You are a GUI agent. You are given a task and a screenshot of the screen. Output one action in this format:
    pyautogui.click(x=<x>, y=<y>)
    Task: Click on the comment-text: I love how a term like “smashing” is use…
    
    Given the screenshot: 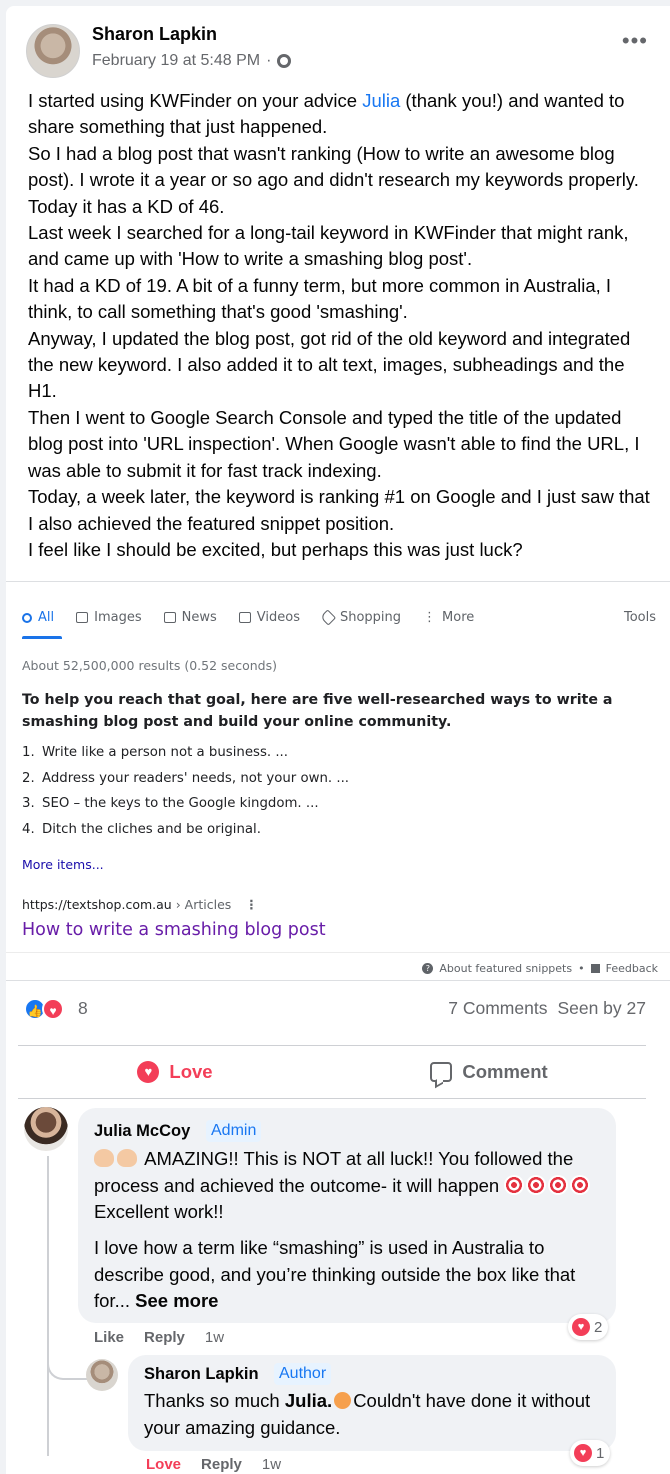 What is the action you would take?
    pyautogui.click(x=335, y=1274)
    